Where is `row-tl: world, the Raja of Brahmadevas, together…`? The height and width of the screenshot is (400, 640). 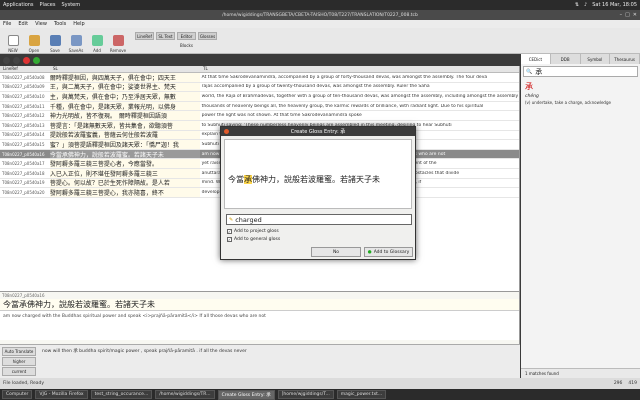 row-tl: world, the Raja of Brahmadevas, together… is located at coordinates (360, 96).